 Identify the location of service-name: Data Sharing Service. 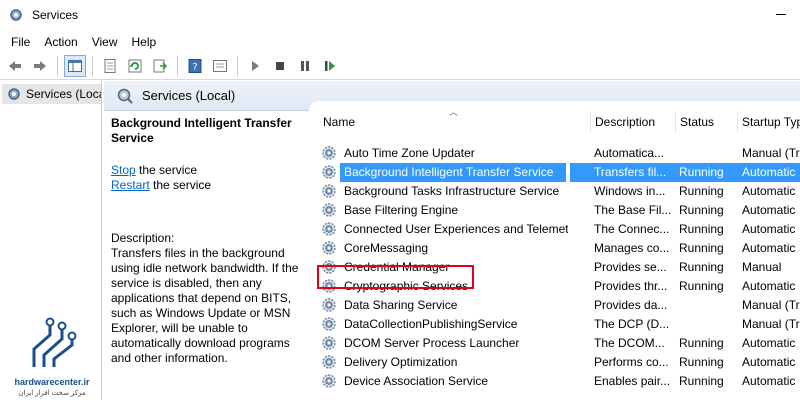
(401, 305).